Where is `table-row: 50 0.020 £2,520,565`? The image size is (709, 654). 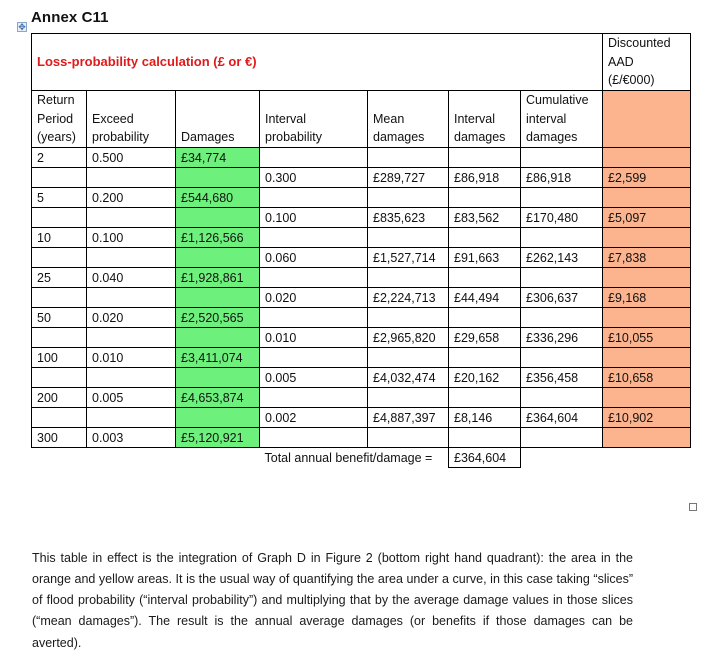
table-row: 50 0.020 £2,520,565 is located at coordinates (361, 317).